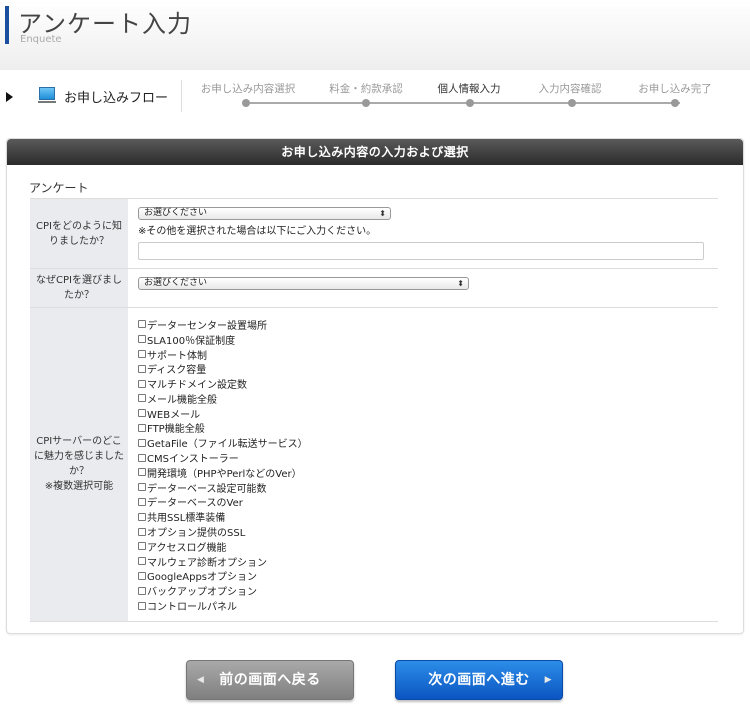 The image size is (750, 712). I want to click on flow-label: お申し込みフロー, so click(116, 98).